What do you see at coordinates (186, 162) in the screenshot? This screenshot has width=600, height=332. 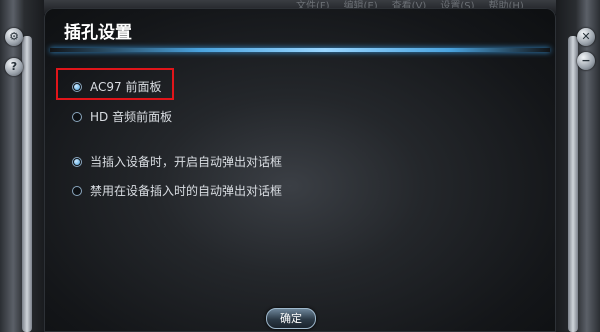 I see `option-label: 当插入设备时，开启自动弹出对话框` at bounding box center [186, 162].